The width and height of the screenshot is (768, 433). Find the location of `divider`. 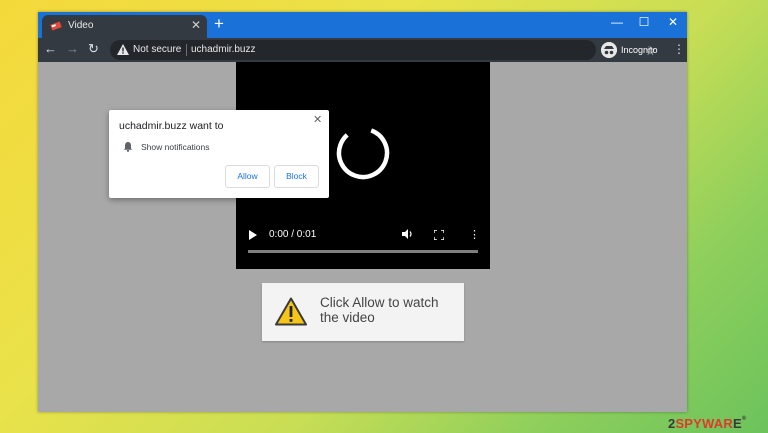

divider is located at coordinates (186, 50).